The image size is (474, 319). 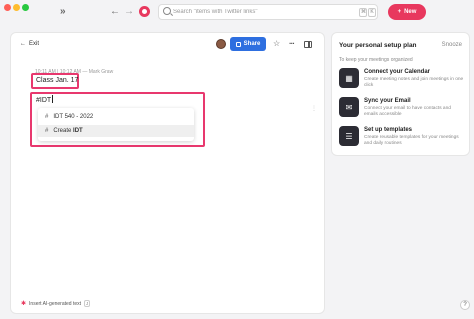 I want to click on exit-label: Exit, so click(x=34, y=44).